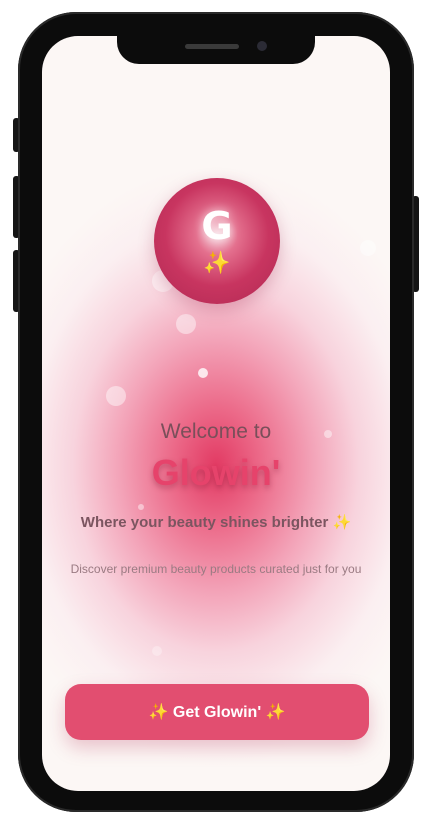 Image resolution: width=432 pixels, height=834 pixels. I want to click on app-logo: G ✨, so click(217, 241).